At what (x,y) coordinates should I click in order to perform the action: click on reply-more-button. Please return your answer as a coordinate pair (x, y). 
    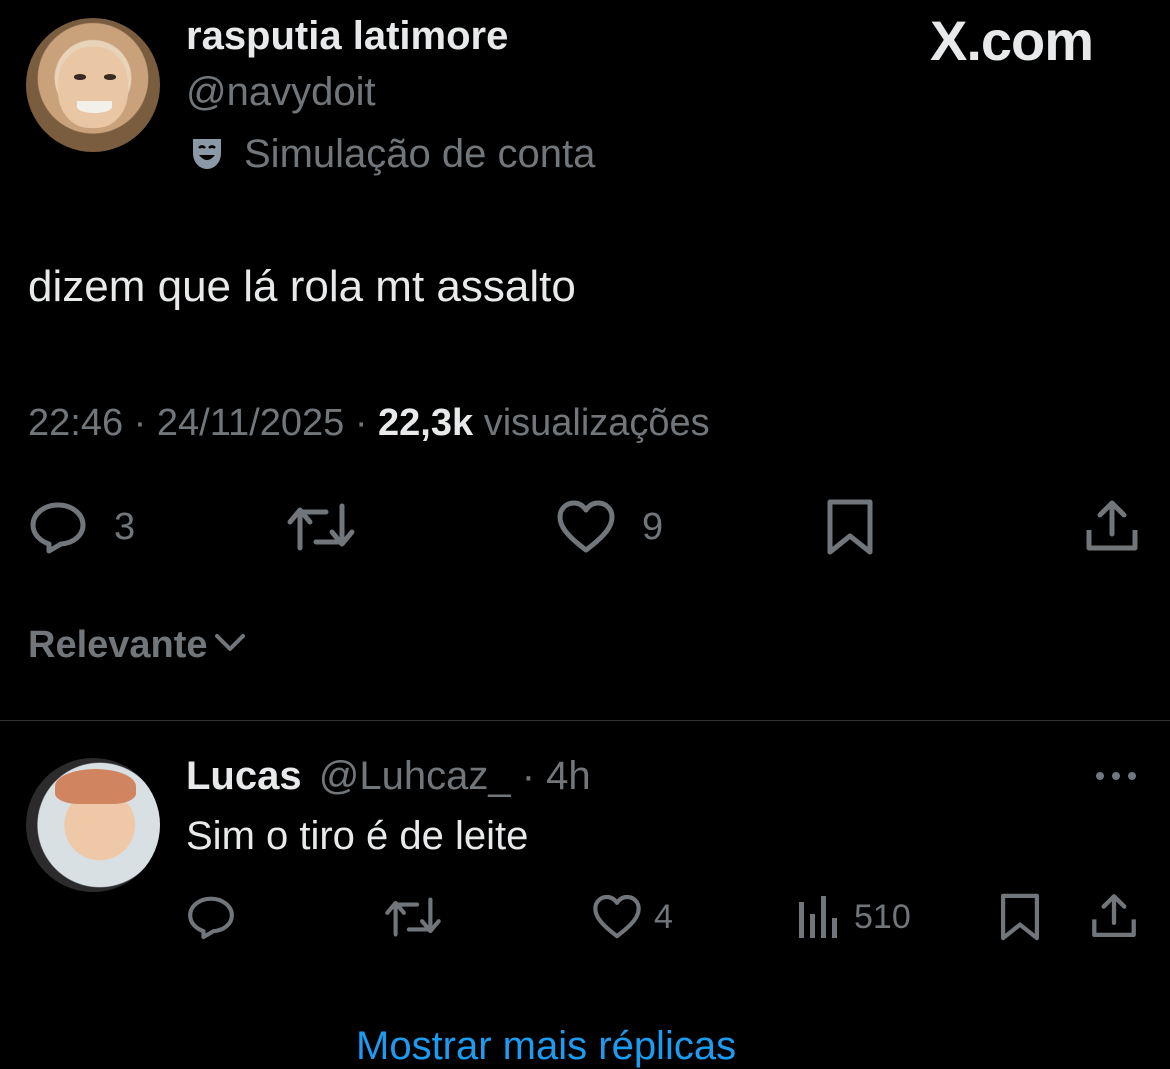
    Looking at the image, I should click on (1116, 778).